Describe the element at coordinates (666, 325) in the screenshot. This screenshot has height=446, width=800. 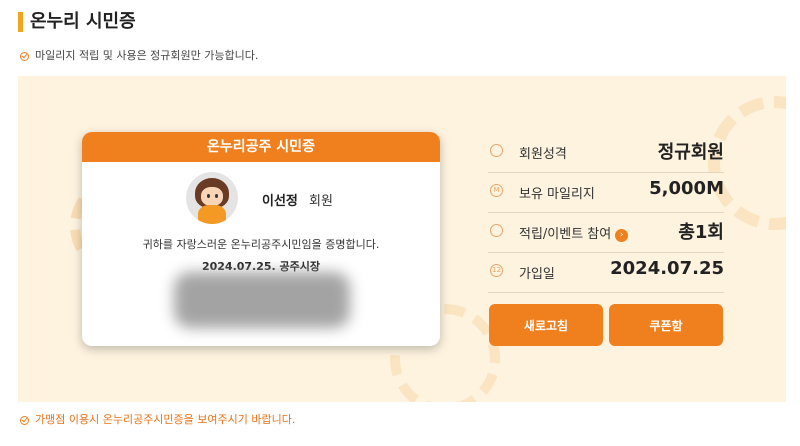
I see `coupon-button: 쿠폰함` at that location.